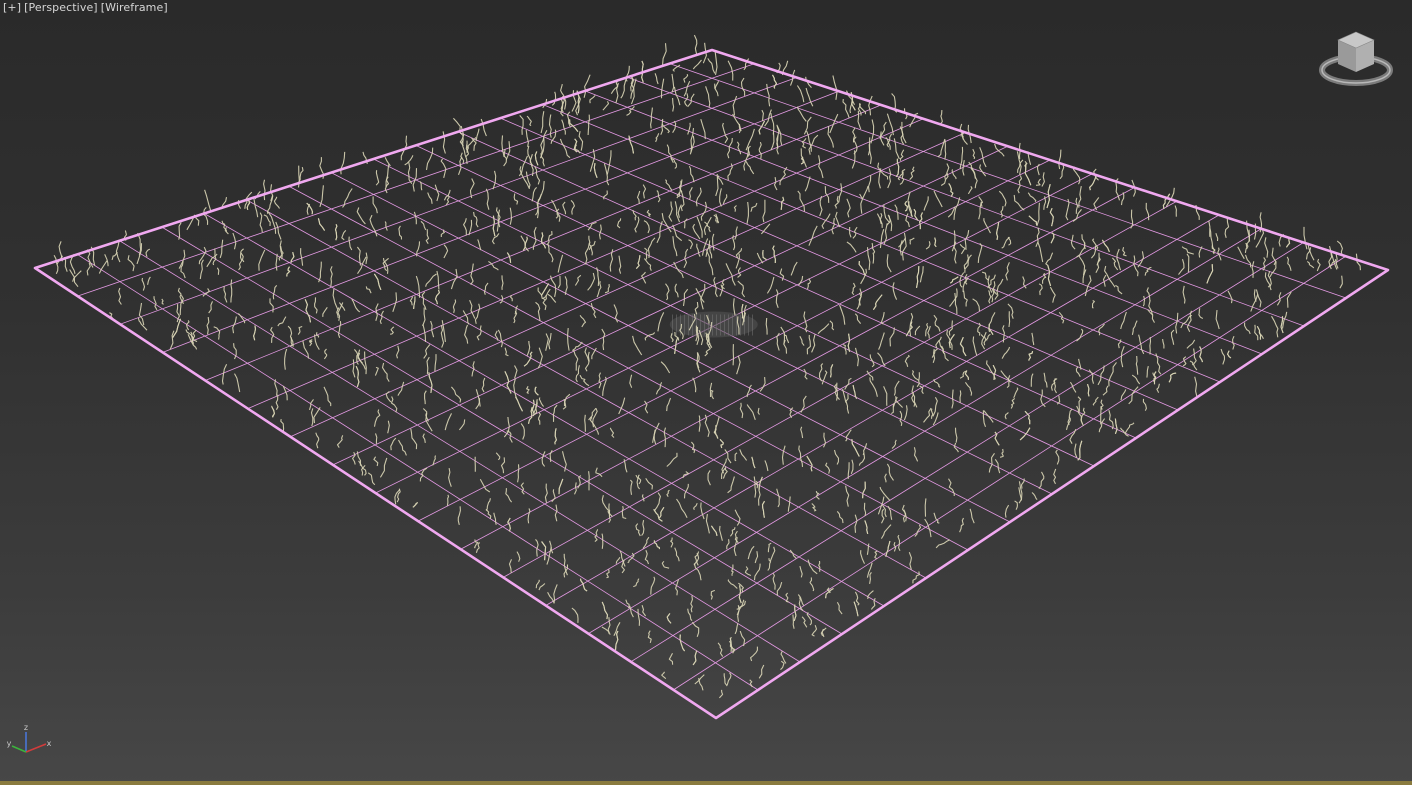  What do you see at coordinates (1357, 60) in the screenshot?
I see `viewcube-icon` at bounding box center [1357, 60].